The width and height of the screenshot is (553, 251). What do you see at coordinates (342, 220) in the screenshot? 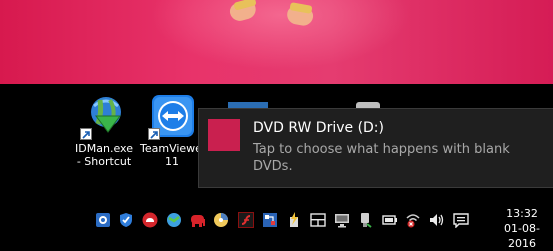
I see `monitor-tray-icon` at bounding box center [342, 220].